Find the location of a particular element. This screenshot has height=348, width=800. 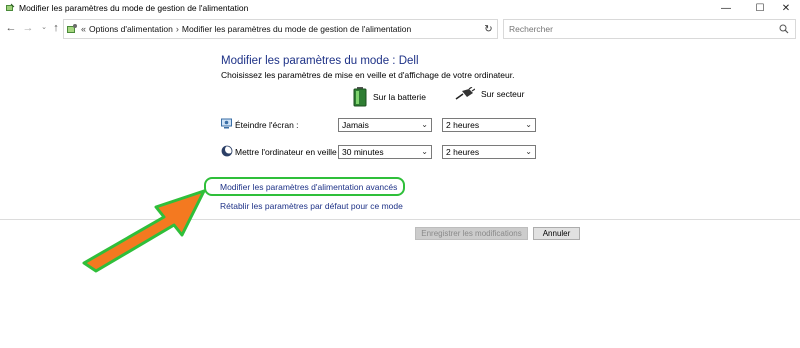

sleep-moon-icon is located at coordinates (227, 151).